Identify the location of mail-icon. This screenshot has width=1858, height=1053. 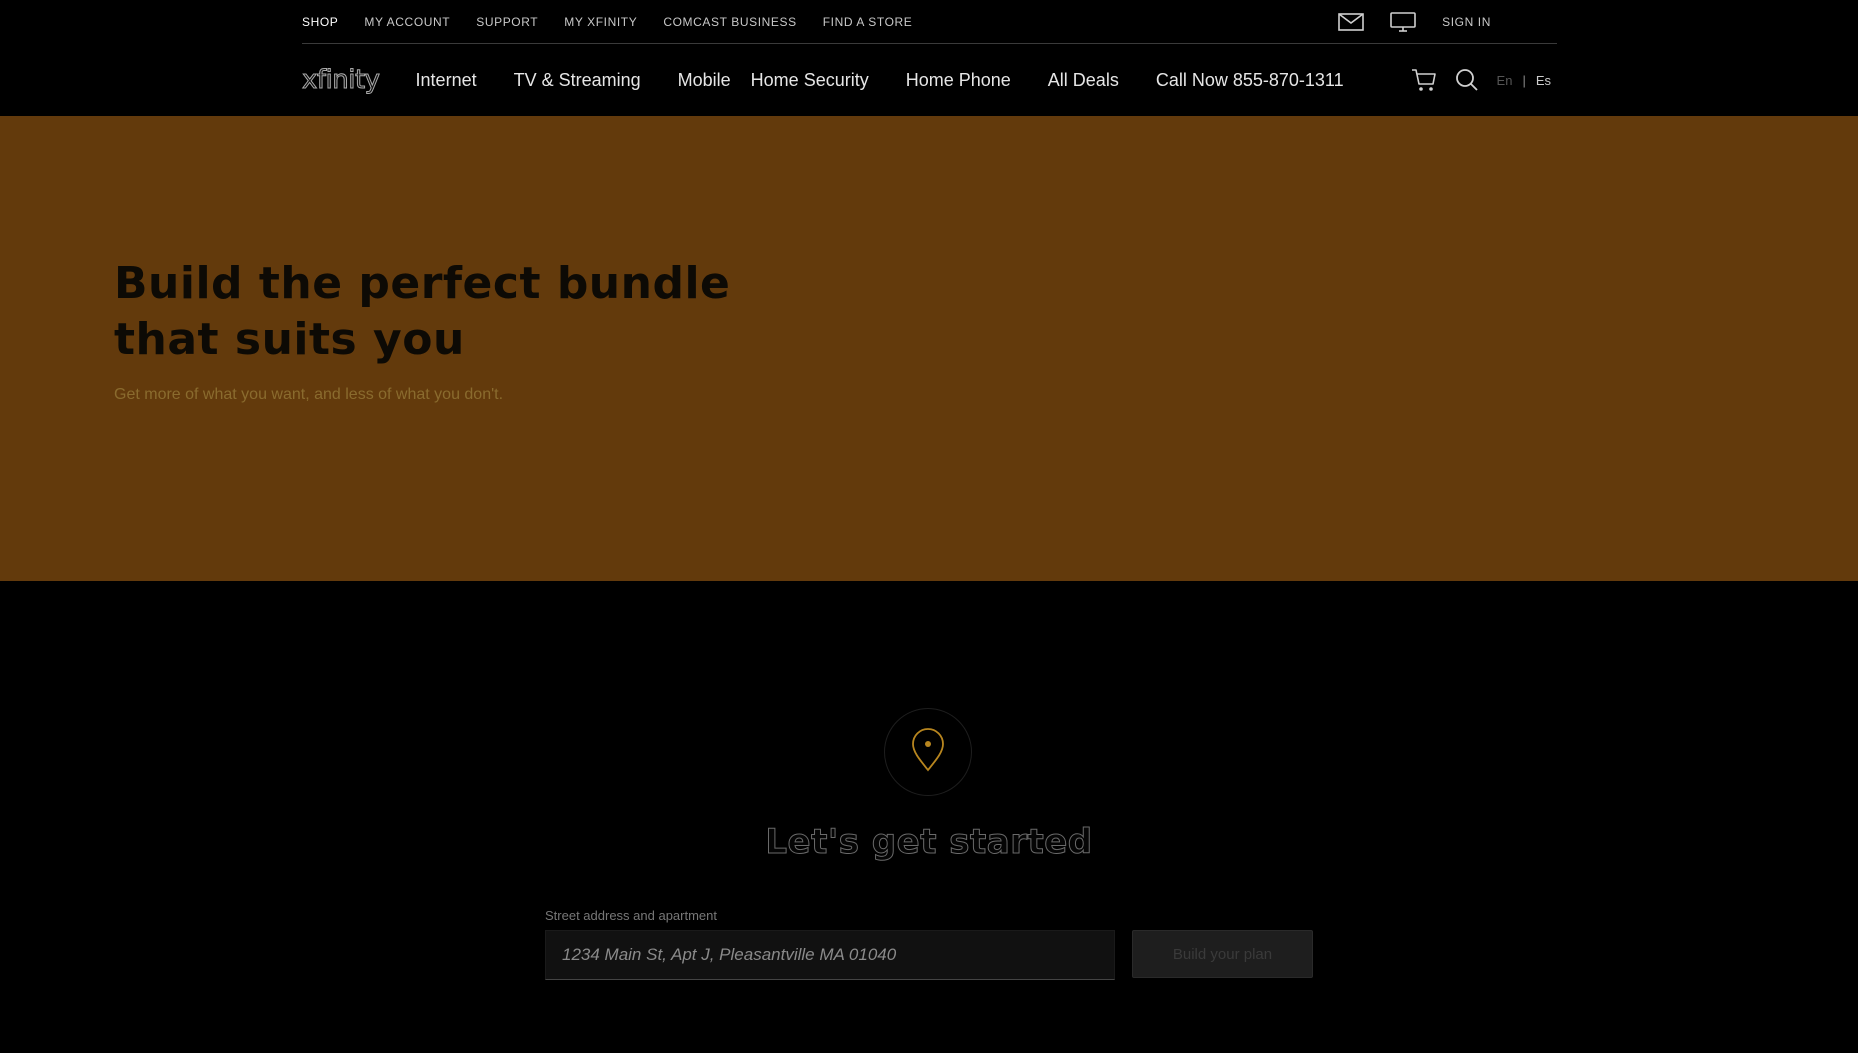
(1351, 21).